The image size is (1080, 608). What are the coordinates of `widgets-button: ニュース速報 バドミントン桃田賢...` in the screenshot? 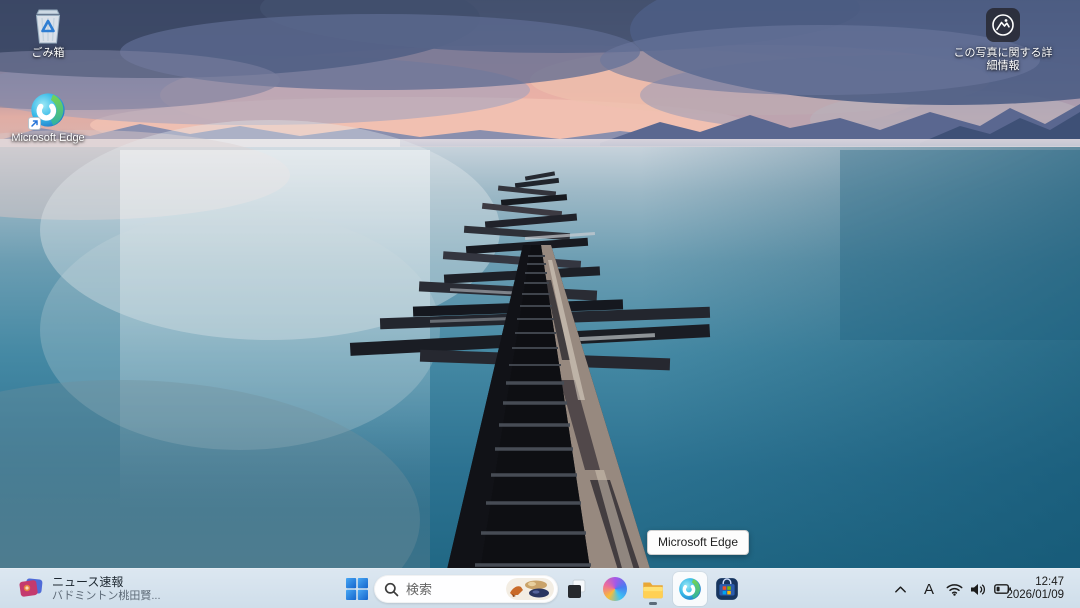 It's located at (89, 588).